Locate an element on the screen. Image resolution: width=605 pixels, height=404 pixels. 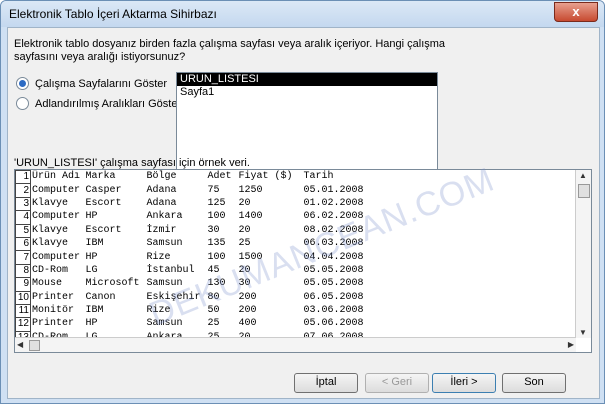
row-number: 3 is located at coordinates (23, 204).